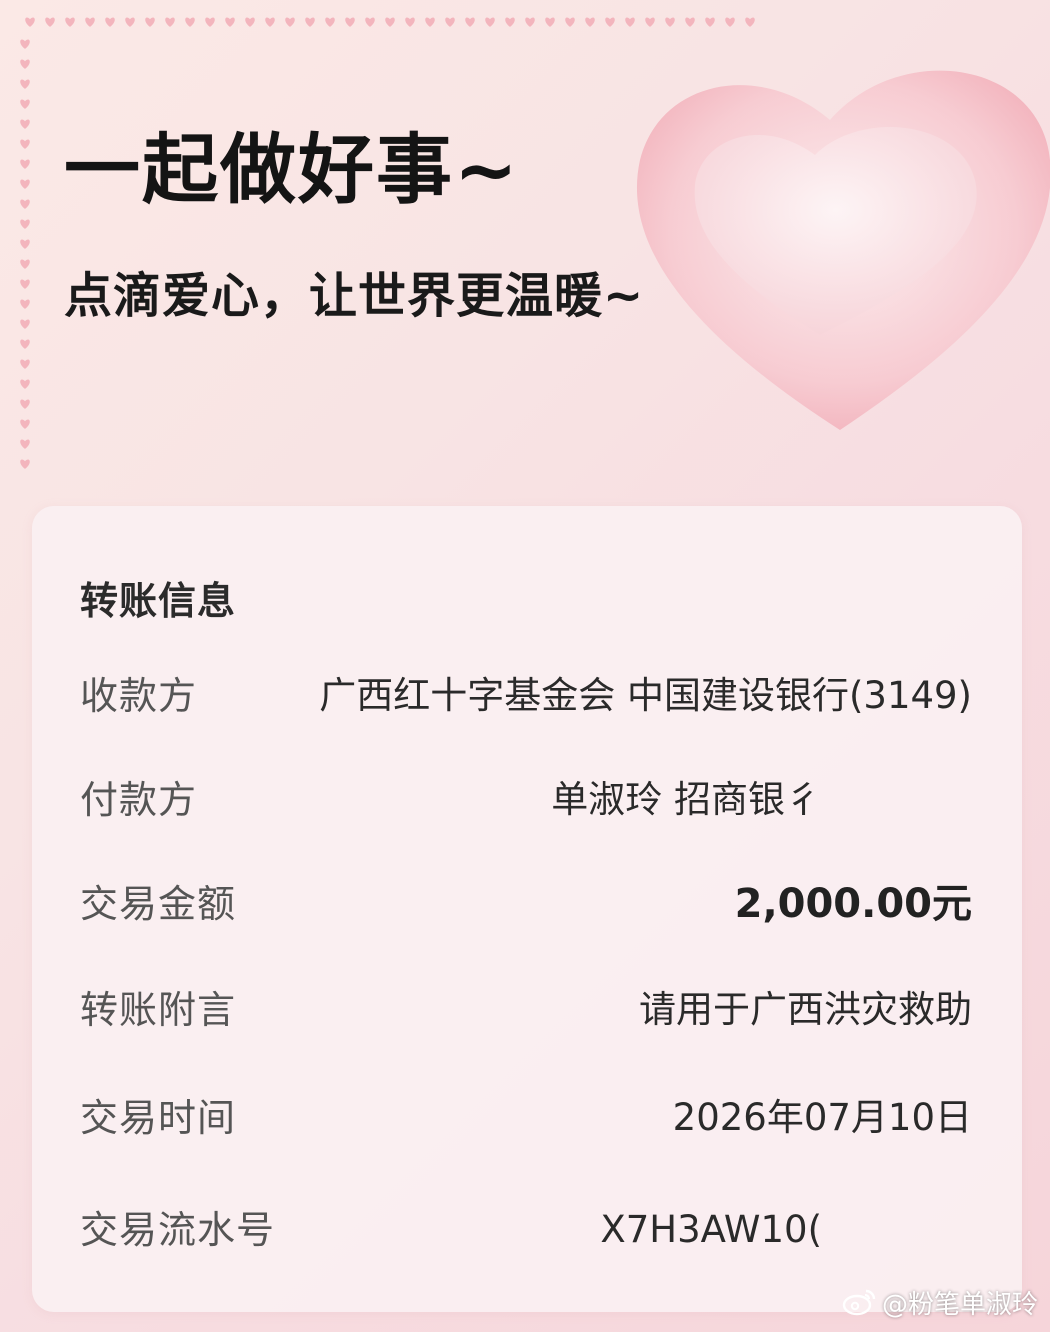  Describe the element at coordinates (959, 1304) in the screenshot. I see `watermark-text: @粉笔单淑玲` at that location.